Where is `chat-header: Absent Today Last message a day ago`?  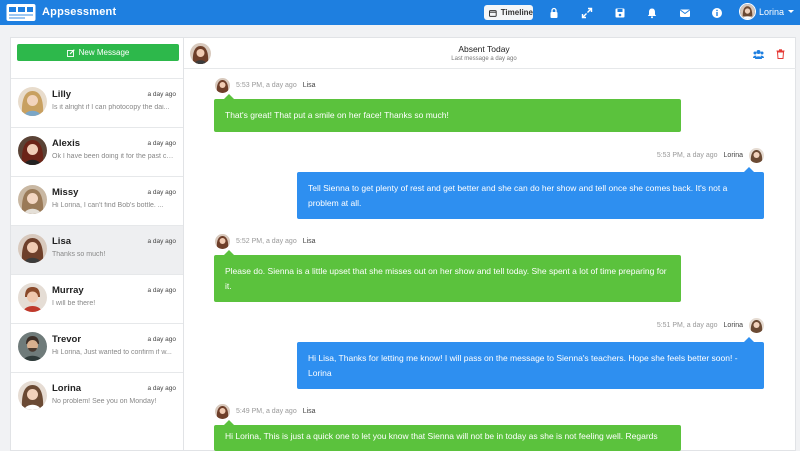
chat-header: Absent Today Last message a day ago is located at coordinates (490, 53).